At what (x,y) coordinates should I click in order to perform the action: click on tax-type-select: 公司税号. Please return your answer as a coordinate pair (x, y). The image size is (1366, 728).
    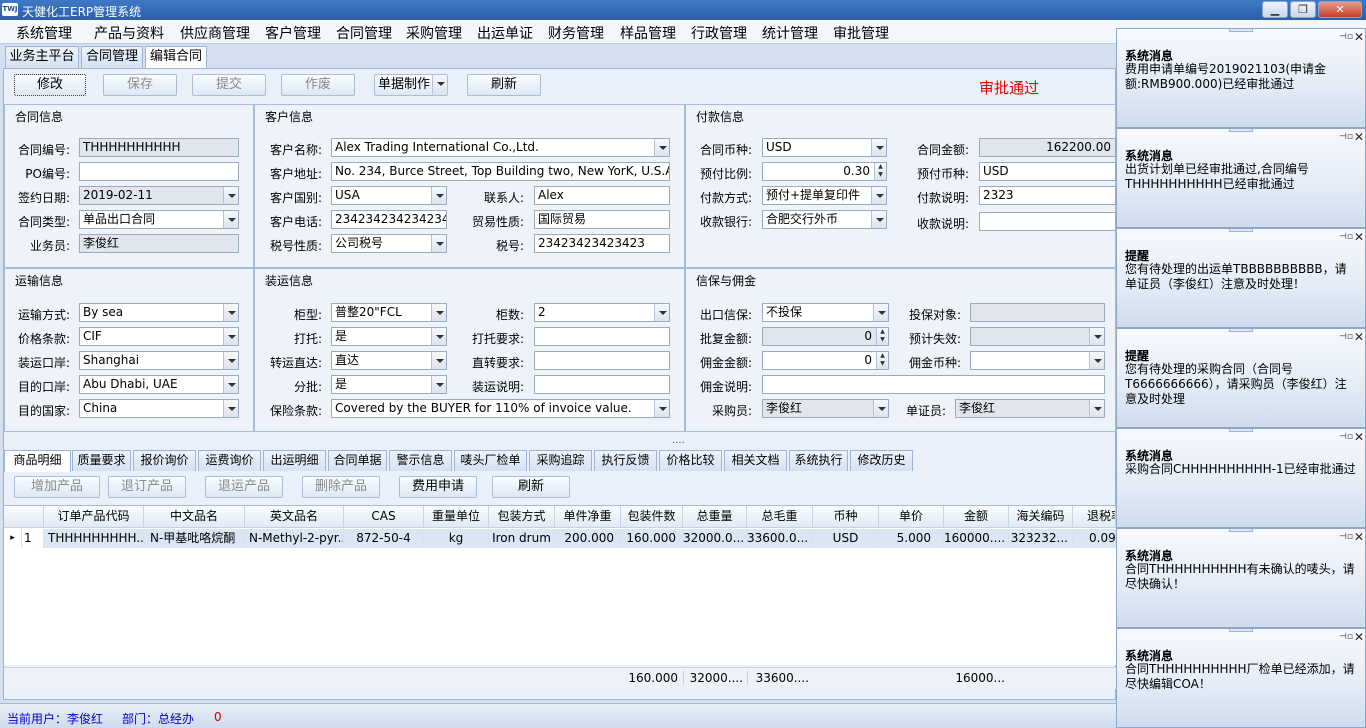
    Looking at the image, I should click on (389, 243).